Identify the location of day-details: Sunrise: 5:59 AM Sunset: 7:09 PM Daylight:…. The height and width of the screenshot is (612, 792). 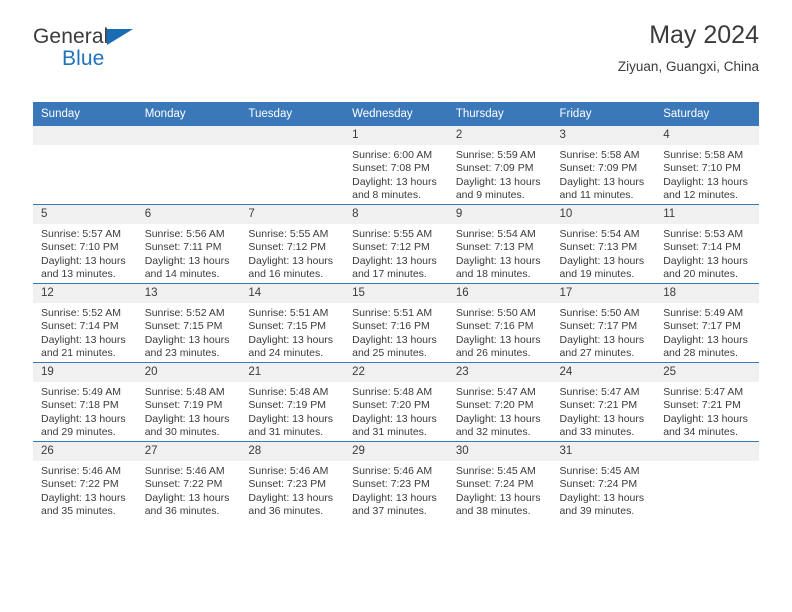
(500, 174).